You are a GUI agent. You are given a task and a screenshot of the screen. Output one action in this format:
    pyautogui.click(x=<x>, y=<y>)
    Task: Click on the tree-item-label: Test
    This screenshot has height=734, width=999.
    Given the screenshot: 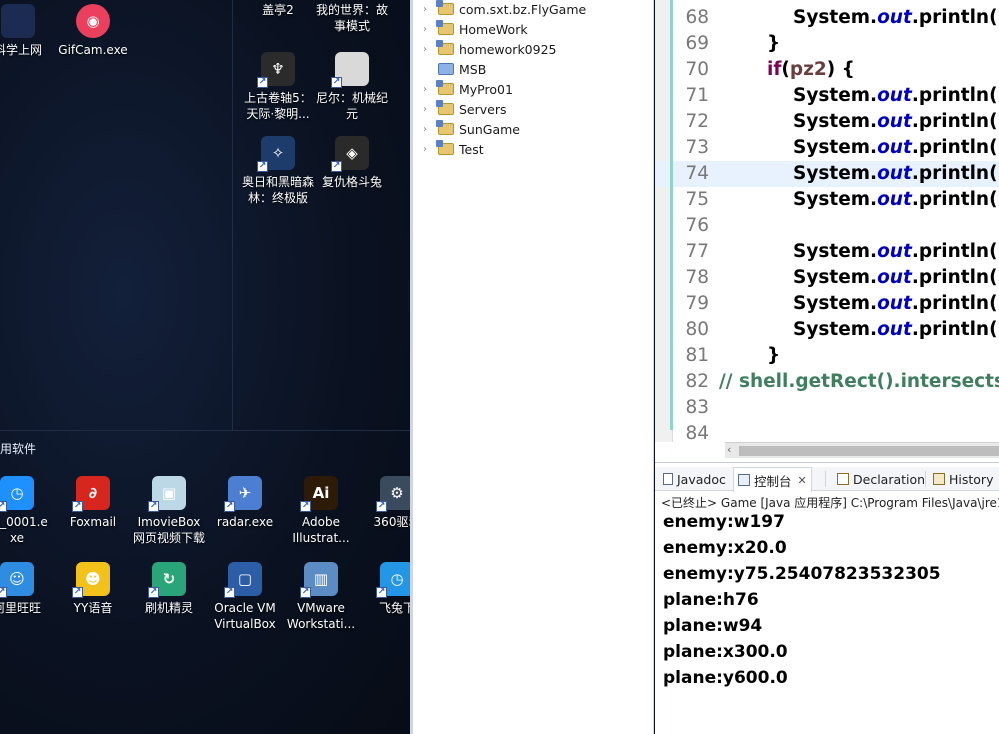 What is the action you would take?
    pyautogui.click(x=471, y=149)
    